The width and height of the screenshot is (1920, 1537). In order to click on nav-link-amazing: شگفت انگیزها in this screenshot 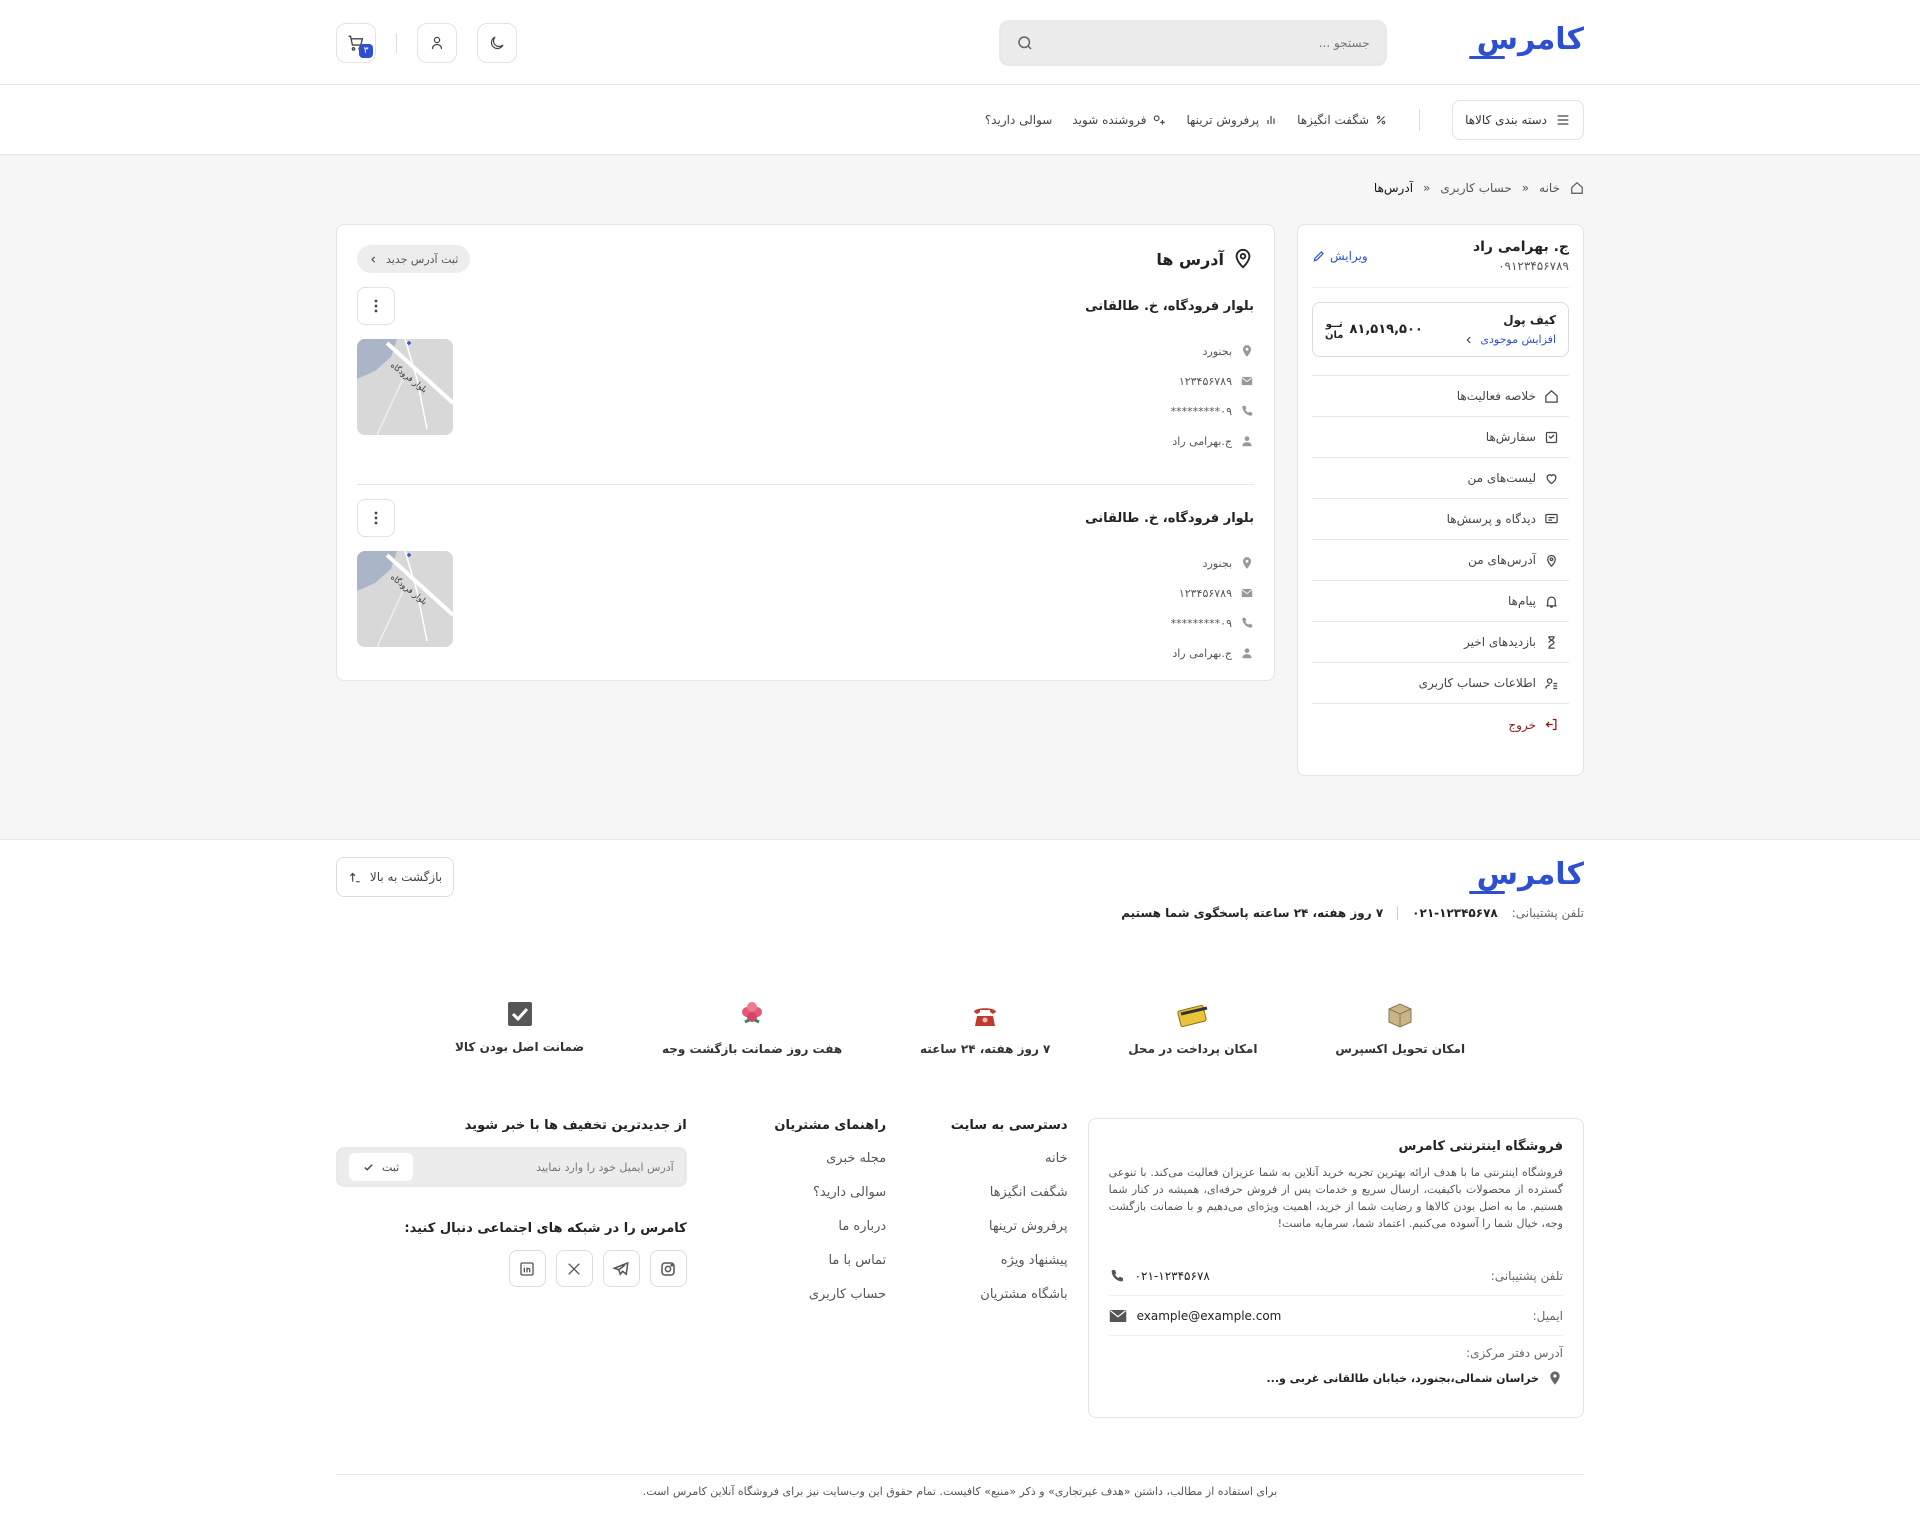, I will do `click(1342, 120)`.